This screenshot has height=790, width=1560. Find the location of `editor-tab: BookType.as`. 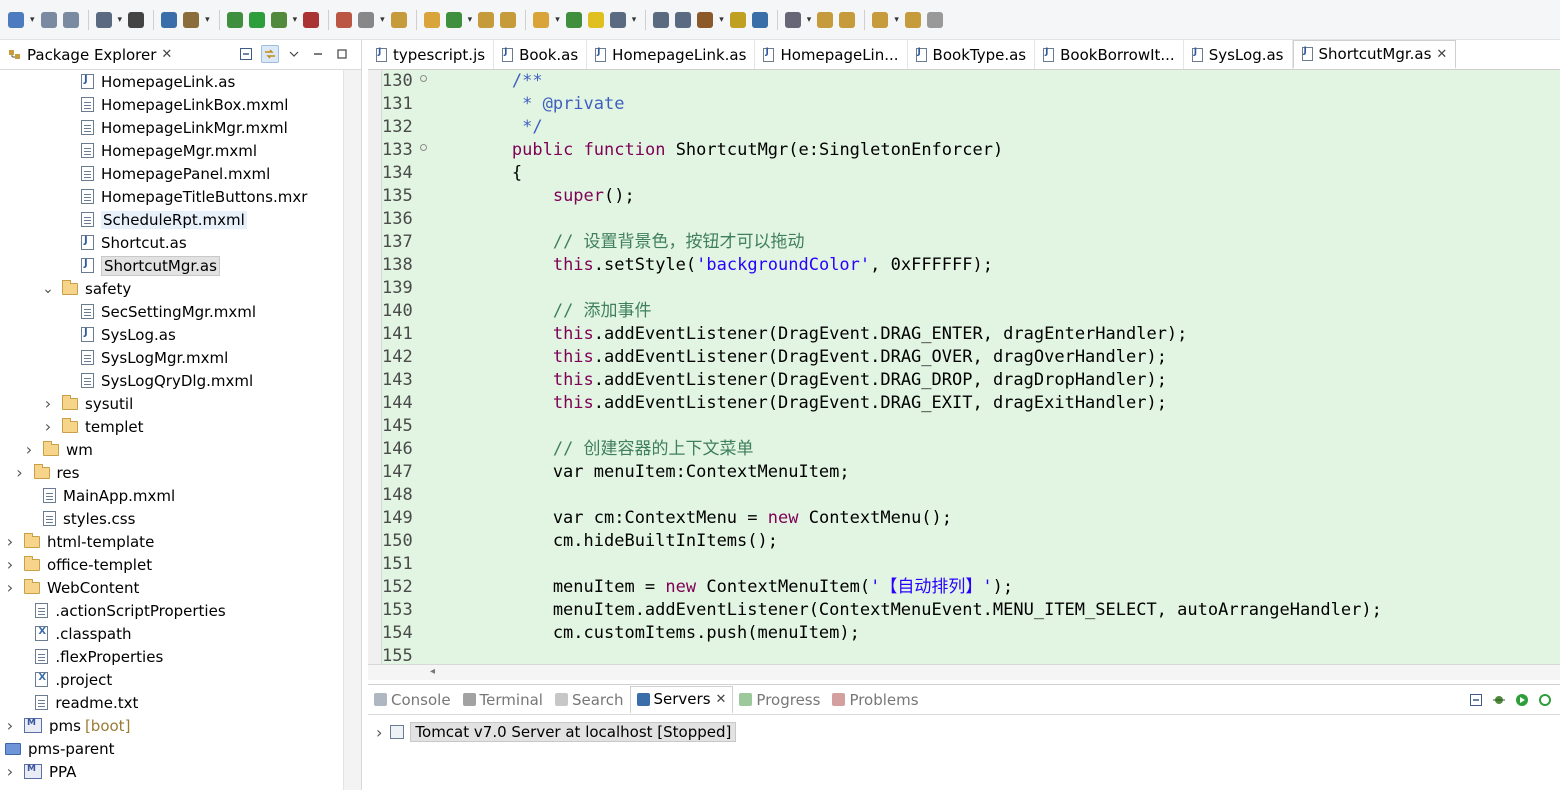

editor-tab: BookType.as is located at coordinates (972, 54).